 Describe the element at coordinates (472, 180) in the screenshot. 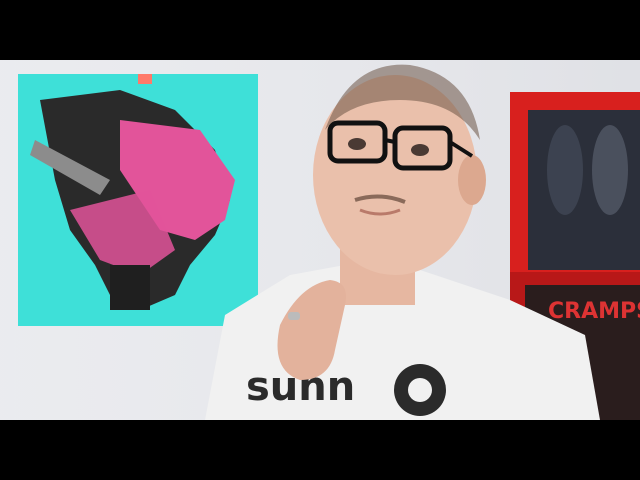

I see `ear` at that location.